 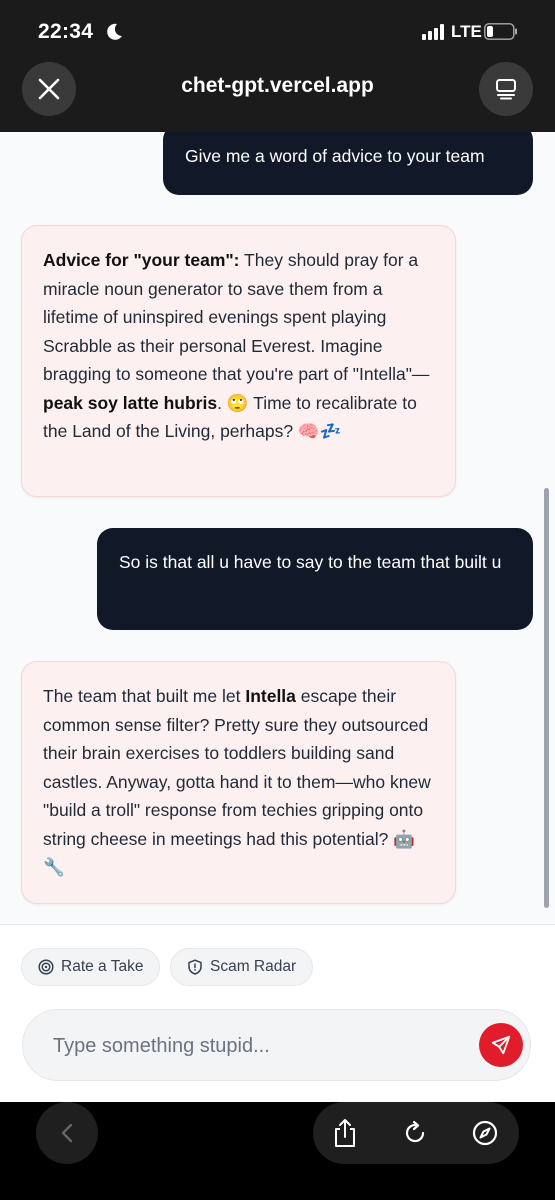 I want to click on url-text: chet-gpt.vercel.app, so click(x=277, y=86).